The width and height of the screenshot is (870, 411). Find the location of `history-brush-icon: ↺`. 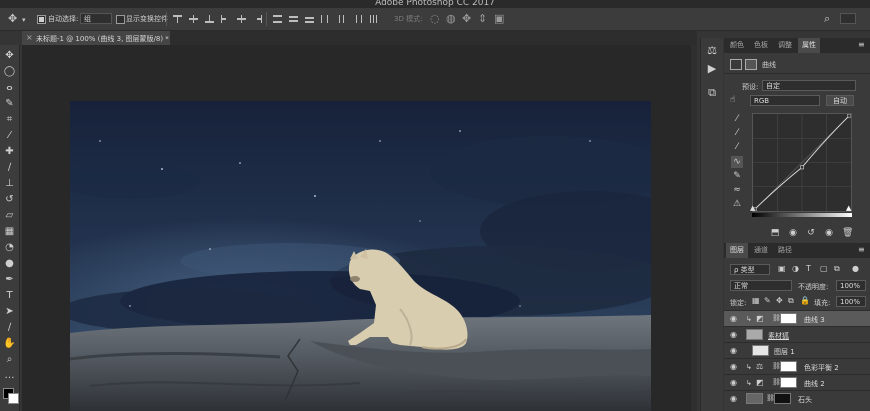

history-brush-icon: ↺ is located at coordinates (9, 200).